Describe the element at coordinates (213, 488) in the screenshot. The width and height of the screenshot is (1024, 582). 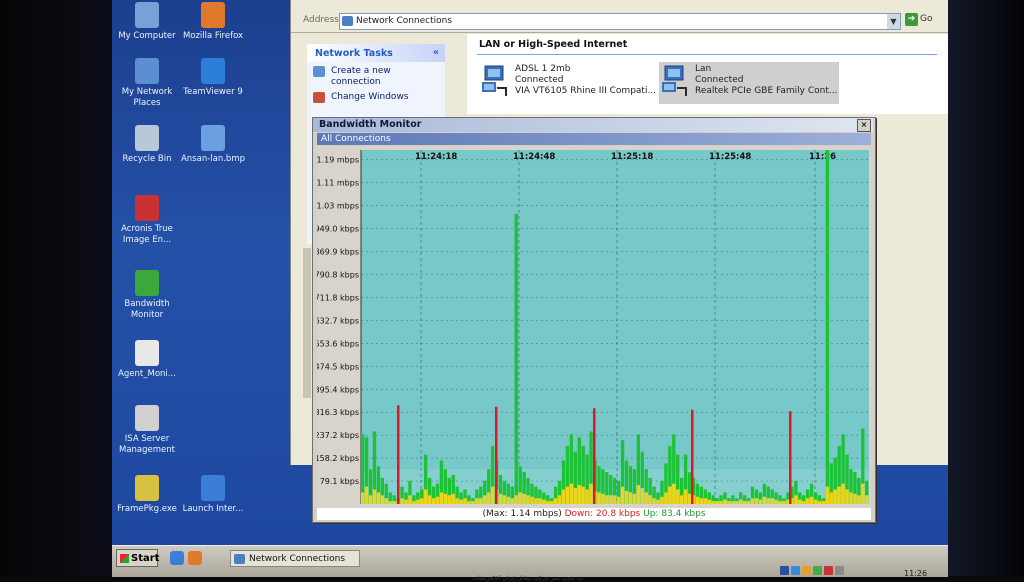
I see `internet-explorer-icon` at that location.